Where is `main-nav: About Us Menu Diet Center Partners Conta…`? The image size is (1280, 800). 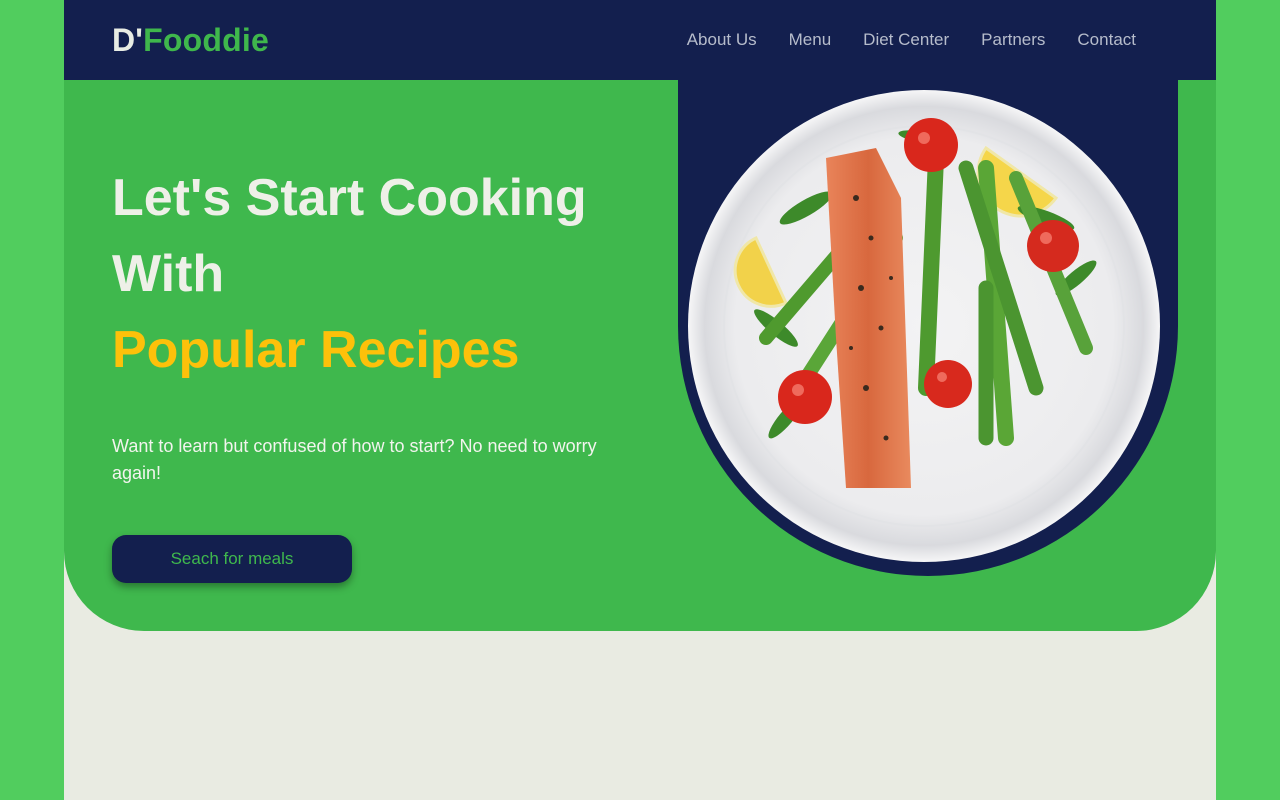 main-nav: About Us Menu Diet Center Partners Conta… is located at coordinates (911, 40).